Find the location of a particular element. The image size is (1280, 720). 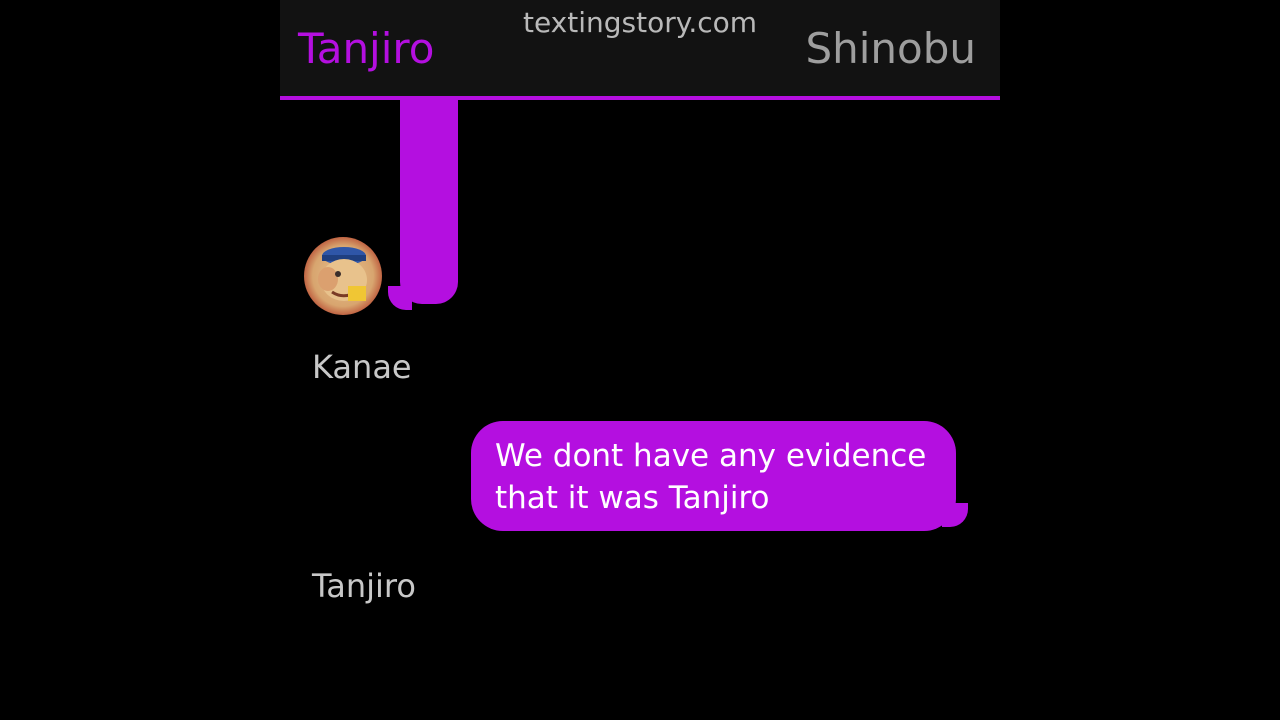

left-contact-name: Tanjiro is located at coordinates (366, 48).